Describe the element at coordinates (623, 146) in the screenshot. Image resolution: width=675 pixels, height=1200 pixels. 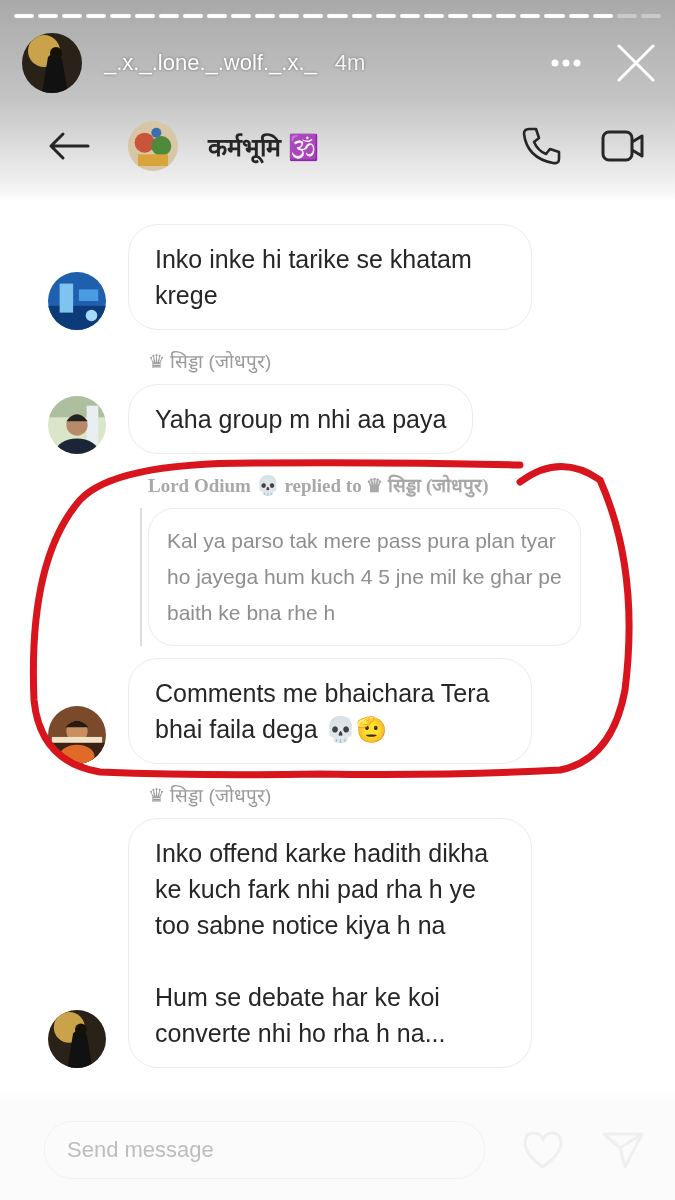
I see `video-icon` at that location.